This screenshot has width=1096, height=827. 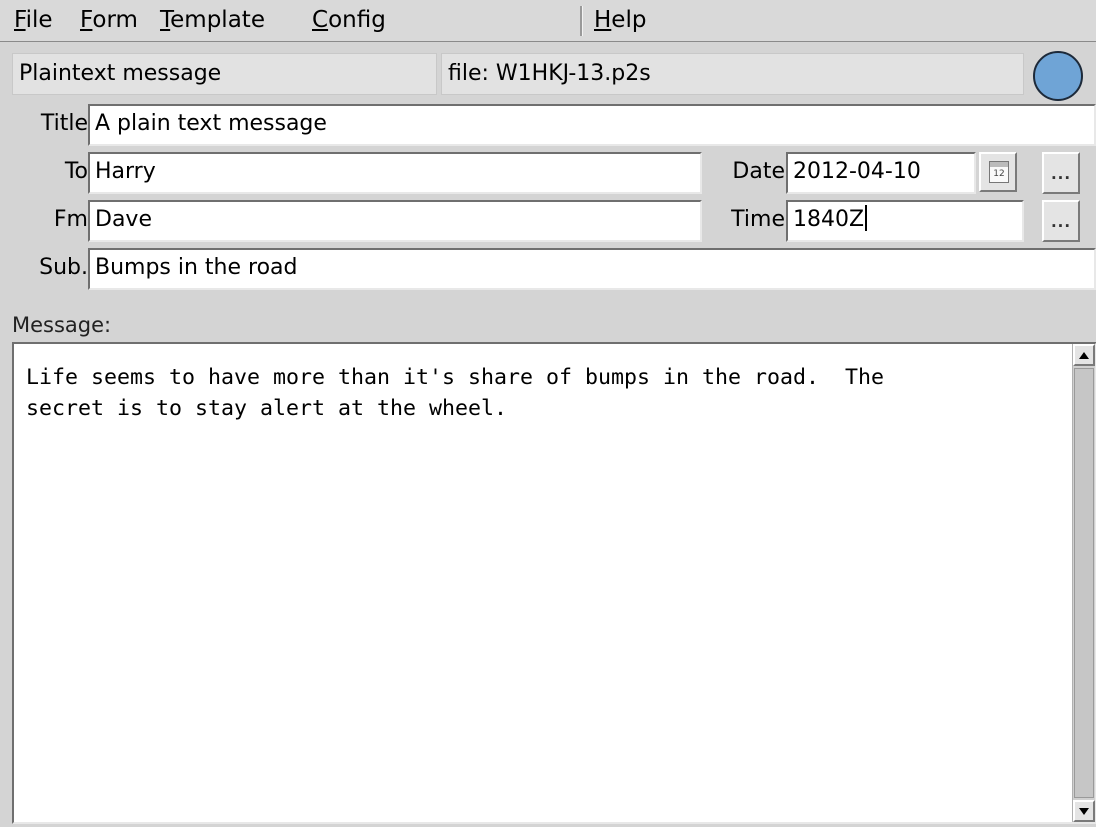 I want to click on scrollbar-thumb, so click(x=1084, y=583).